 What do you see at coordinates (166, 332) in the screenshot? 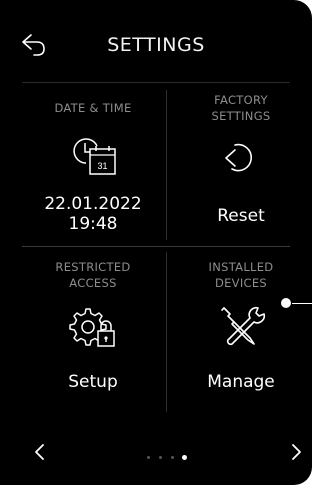
I see `grid-vertical-divider-bottom` at bounding box center [166, 332].